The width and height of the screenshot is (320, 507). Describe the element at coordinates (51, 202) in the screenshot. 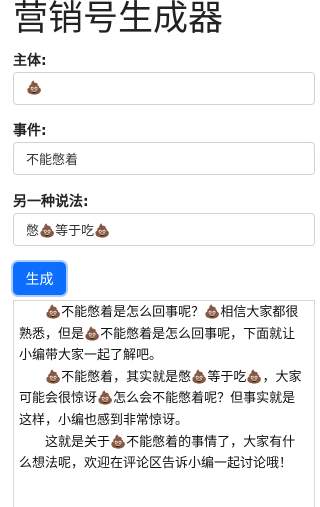

I see `alt-phrase-label: 另一种说法:` at that location.